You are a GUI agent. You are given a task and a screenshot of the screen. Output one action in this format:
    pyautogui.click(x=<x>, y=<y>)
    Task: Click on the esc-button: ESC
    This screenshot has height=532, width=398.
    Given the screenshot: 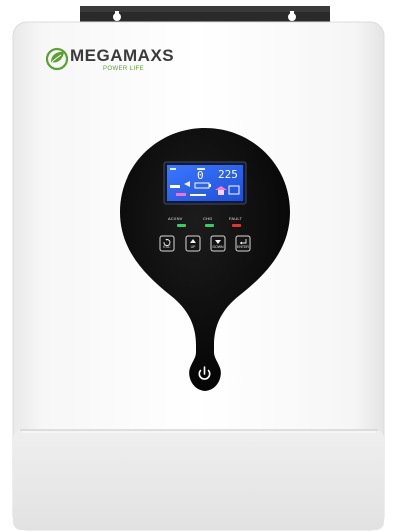 What is the action you would take?
    pyautogui.click(x=167, y=247)
    